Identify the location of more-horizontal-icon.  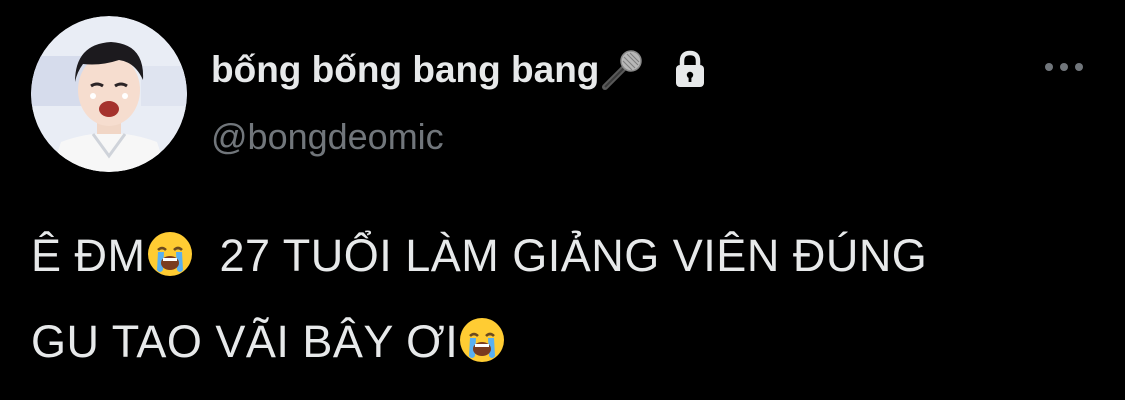
(1064, 67).